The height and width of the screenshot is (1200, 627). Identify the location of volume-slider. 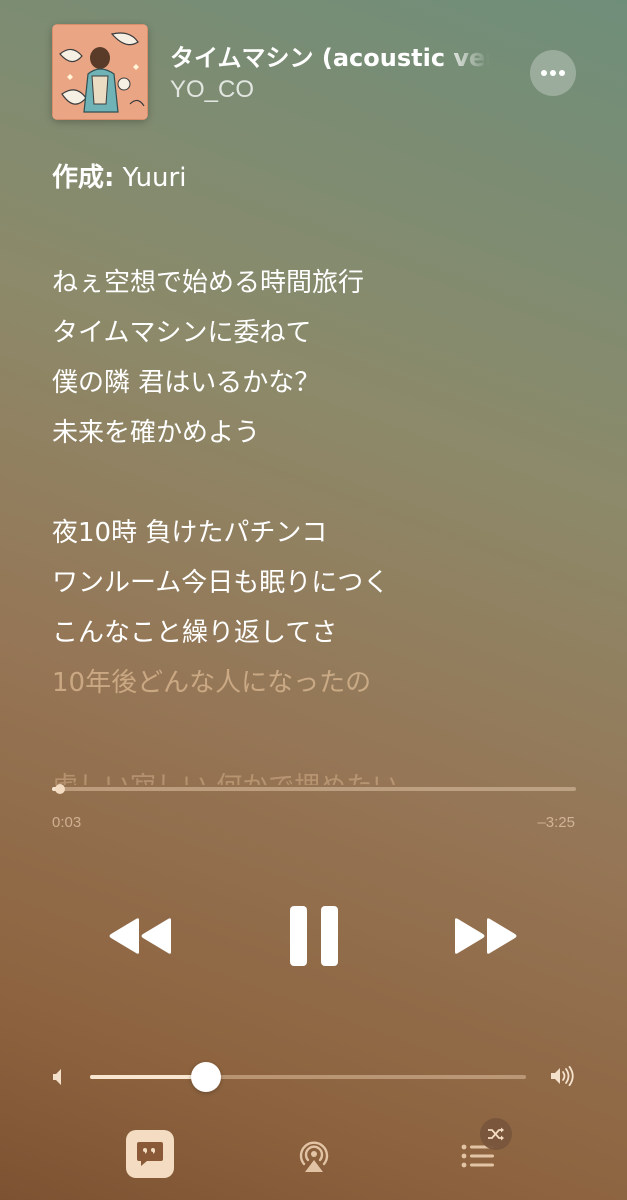
(308, 1077).